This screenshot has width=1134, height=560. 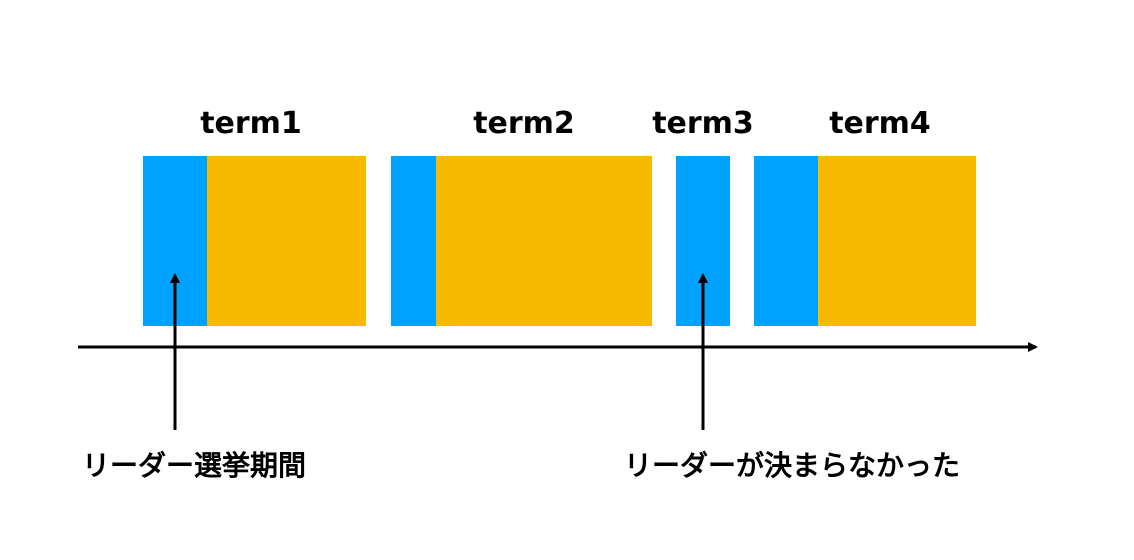 I want to click on term1-leader-block, so click(x=286, y=241).